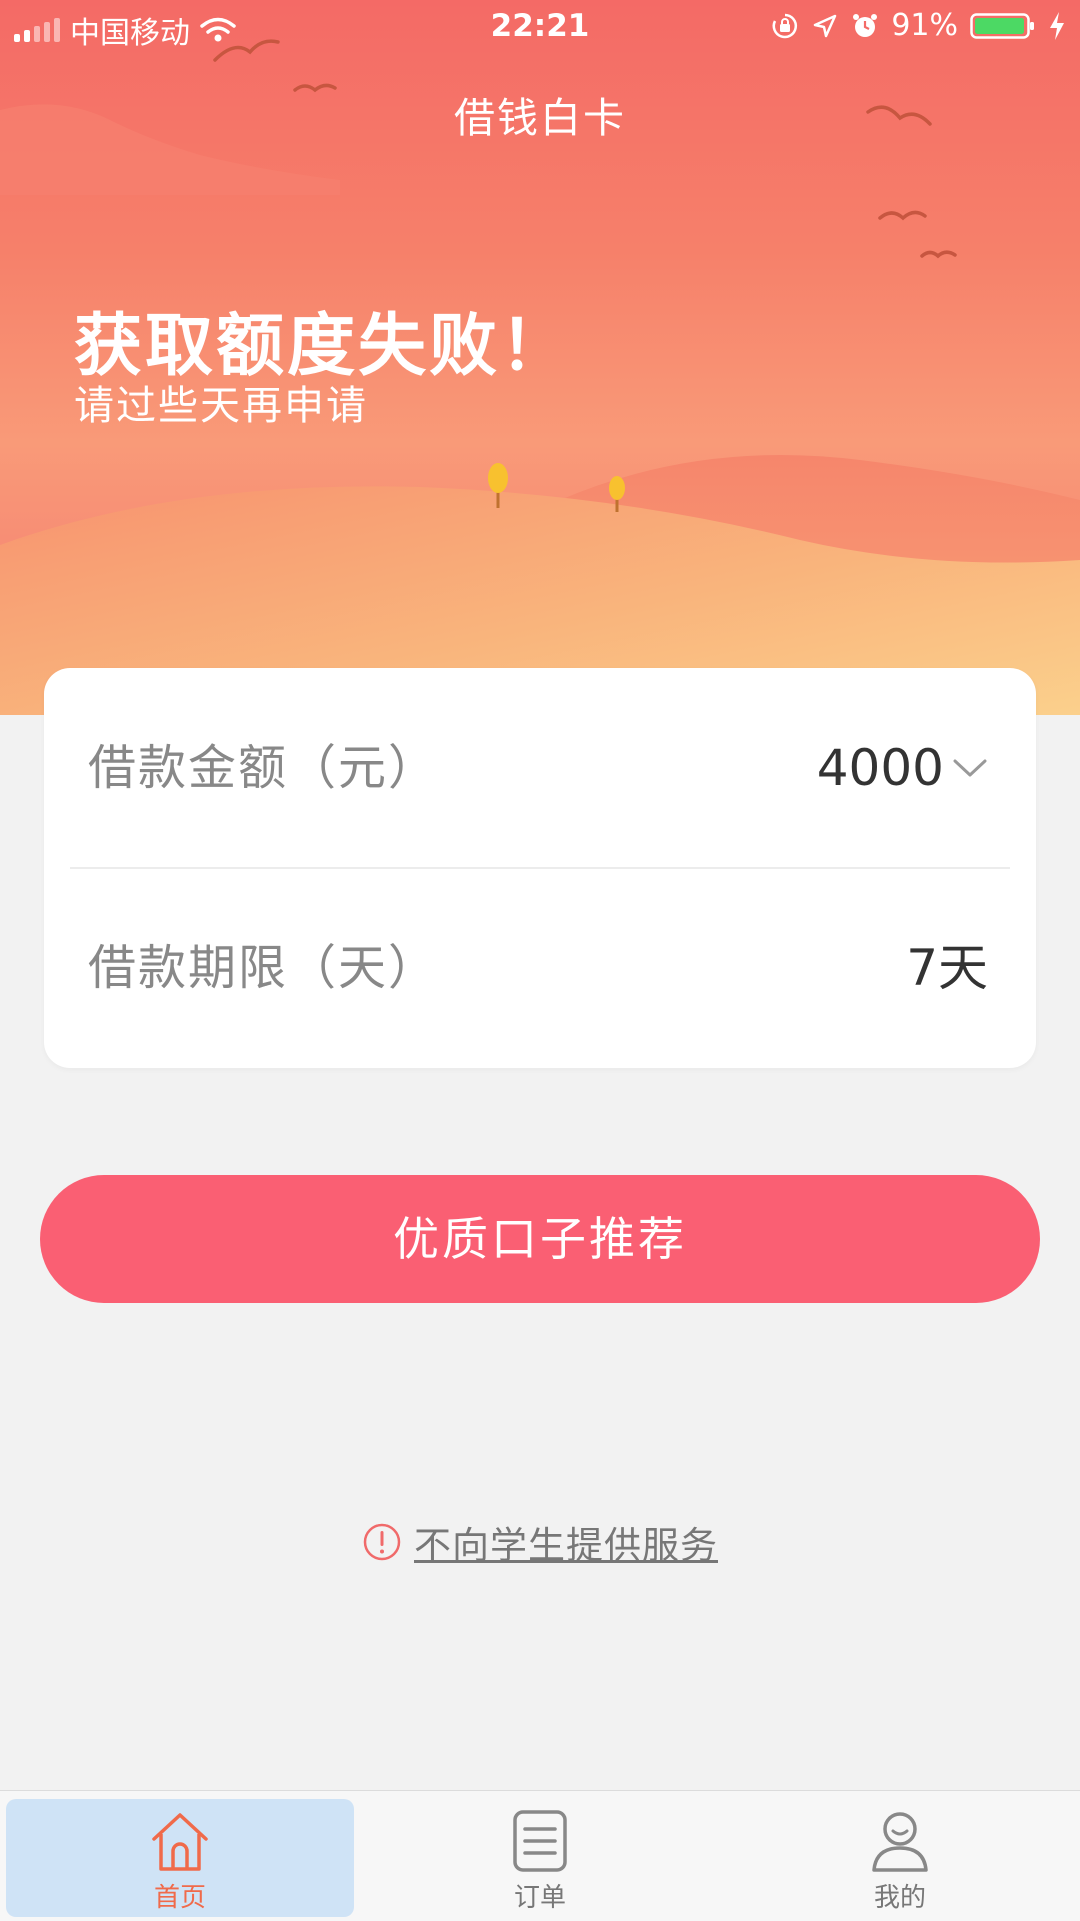 This screenshot has width=1080, height=1921. Describe the element at coordinates (540, 27) in the screenshot. I see `status-bar: 中国移动 22:21 91%` at that location.